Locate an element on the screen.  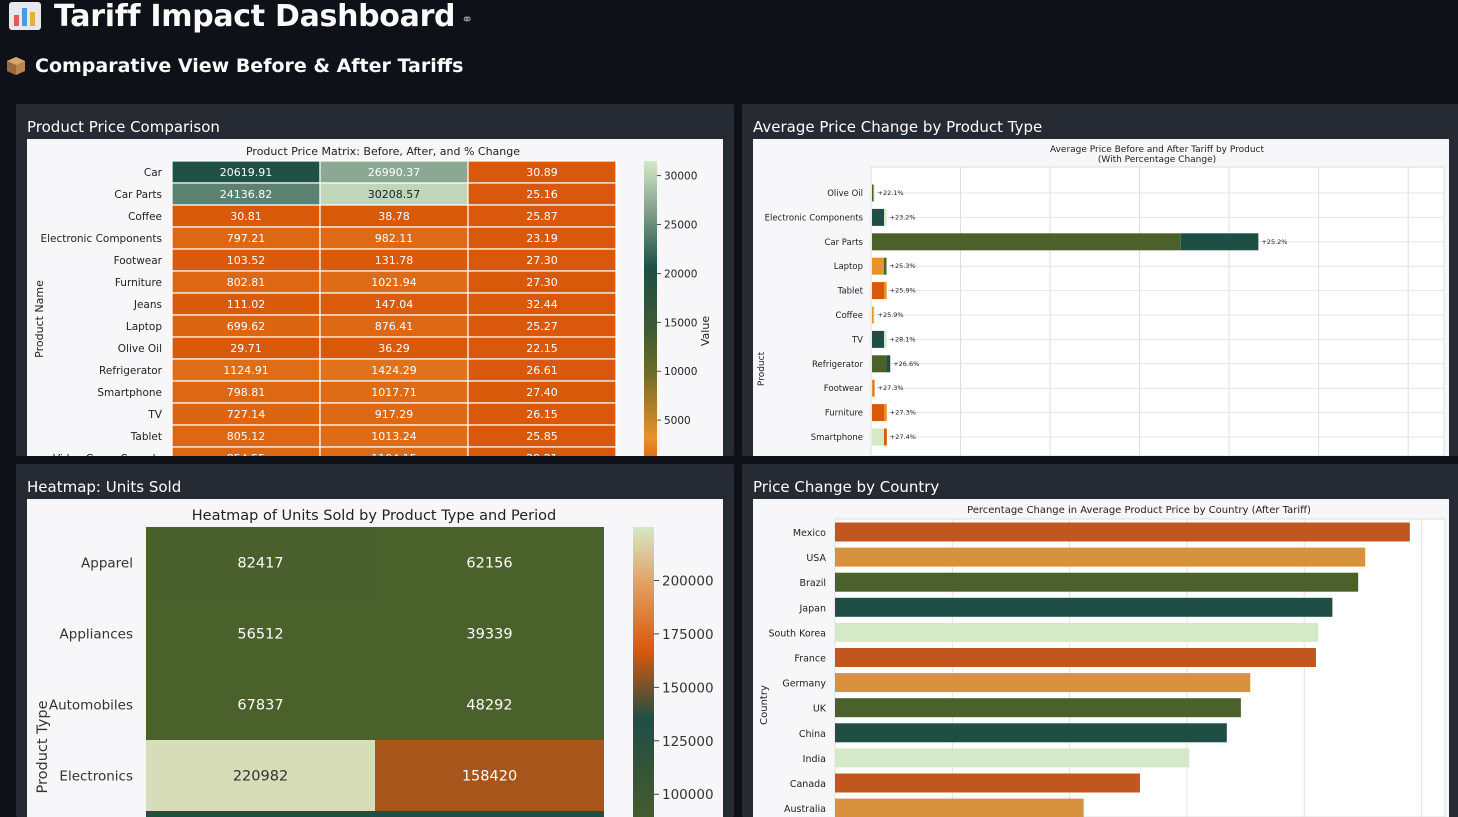
cell-value: 30.89 is located at coordinates (542, 172).